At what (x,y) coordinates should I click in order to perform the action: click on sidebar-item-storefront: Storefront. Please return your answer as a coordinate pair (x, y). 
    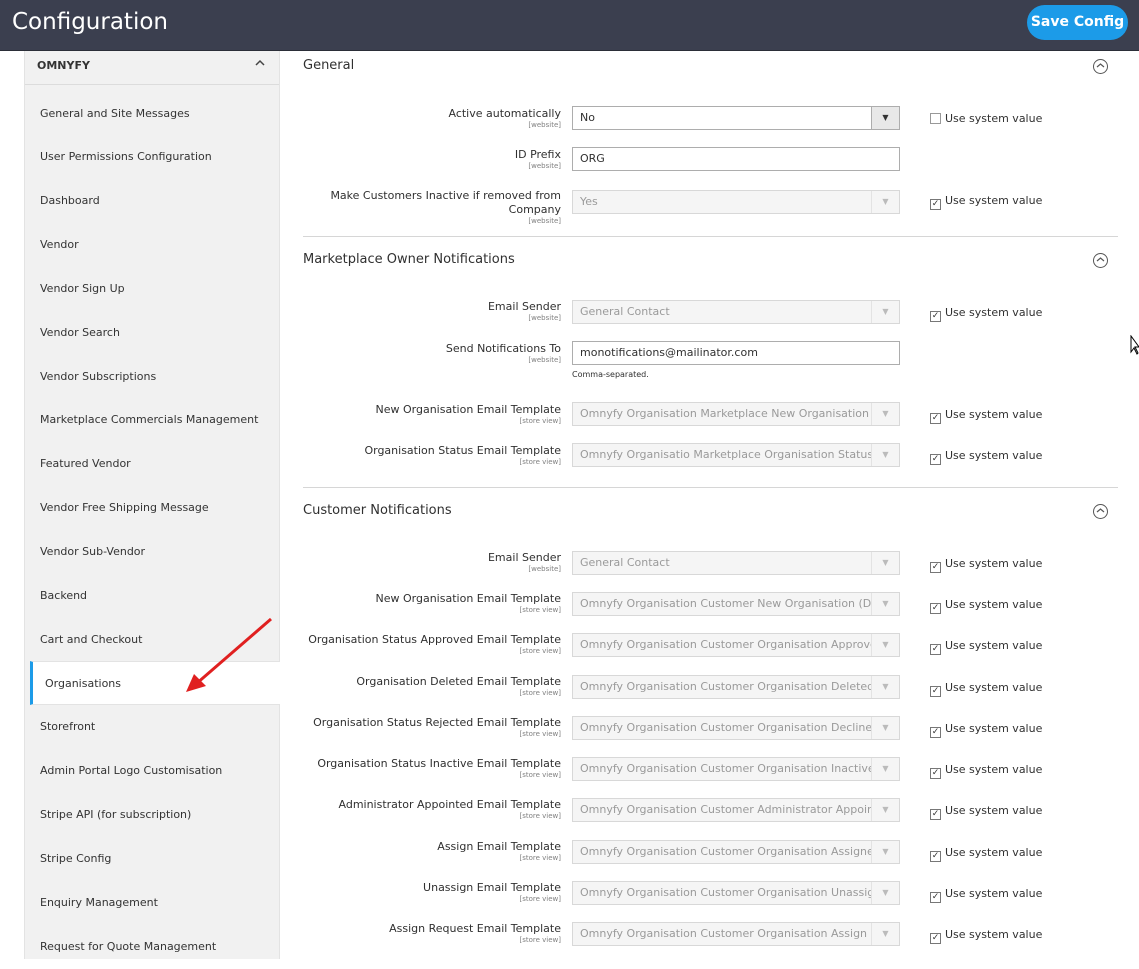
    Looking at the image, I should click on (152, 727).